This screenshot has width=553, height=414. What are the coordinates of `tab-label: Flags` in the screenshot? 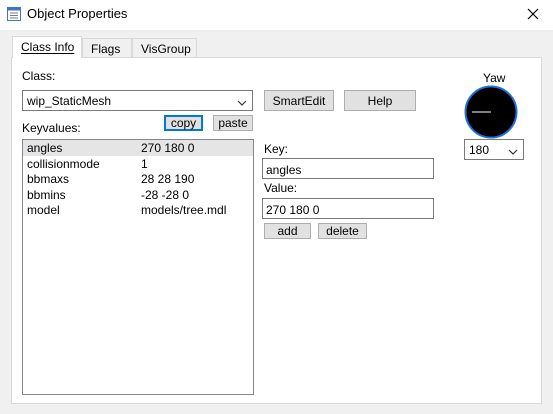 It's located at (106, 49).